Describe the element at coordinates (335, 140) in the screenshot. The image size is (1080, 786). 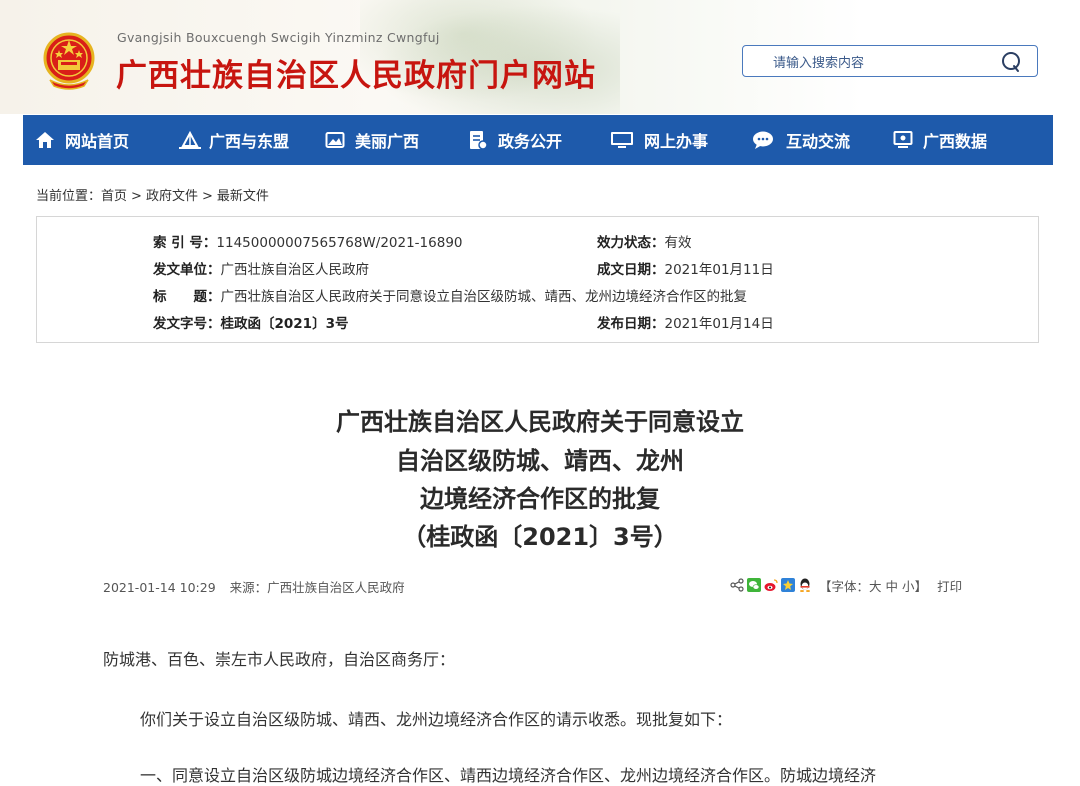
I see `image-icon` at that location.